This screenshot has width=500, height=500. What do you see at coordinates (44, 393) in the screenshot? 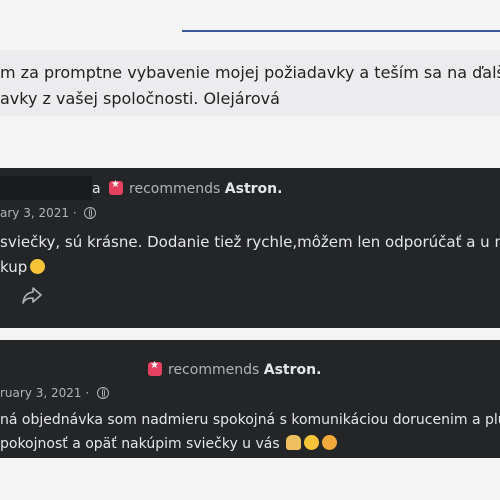
I see `review-date: ruary 3, 2021 ·` at bounding box center [44, 393].